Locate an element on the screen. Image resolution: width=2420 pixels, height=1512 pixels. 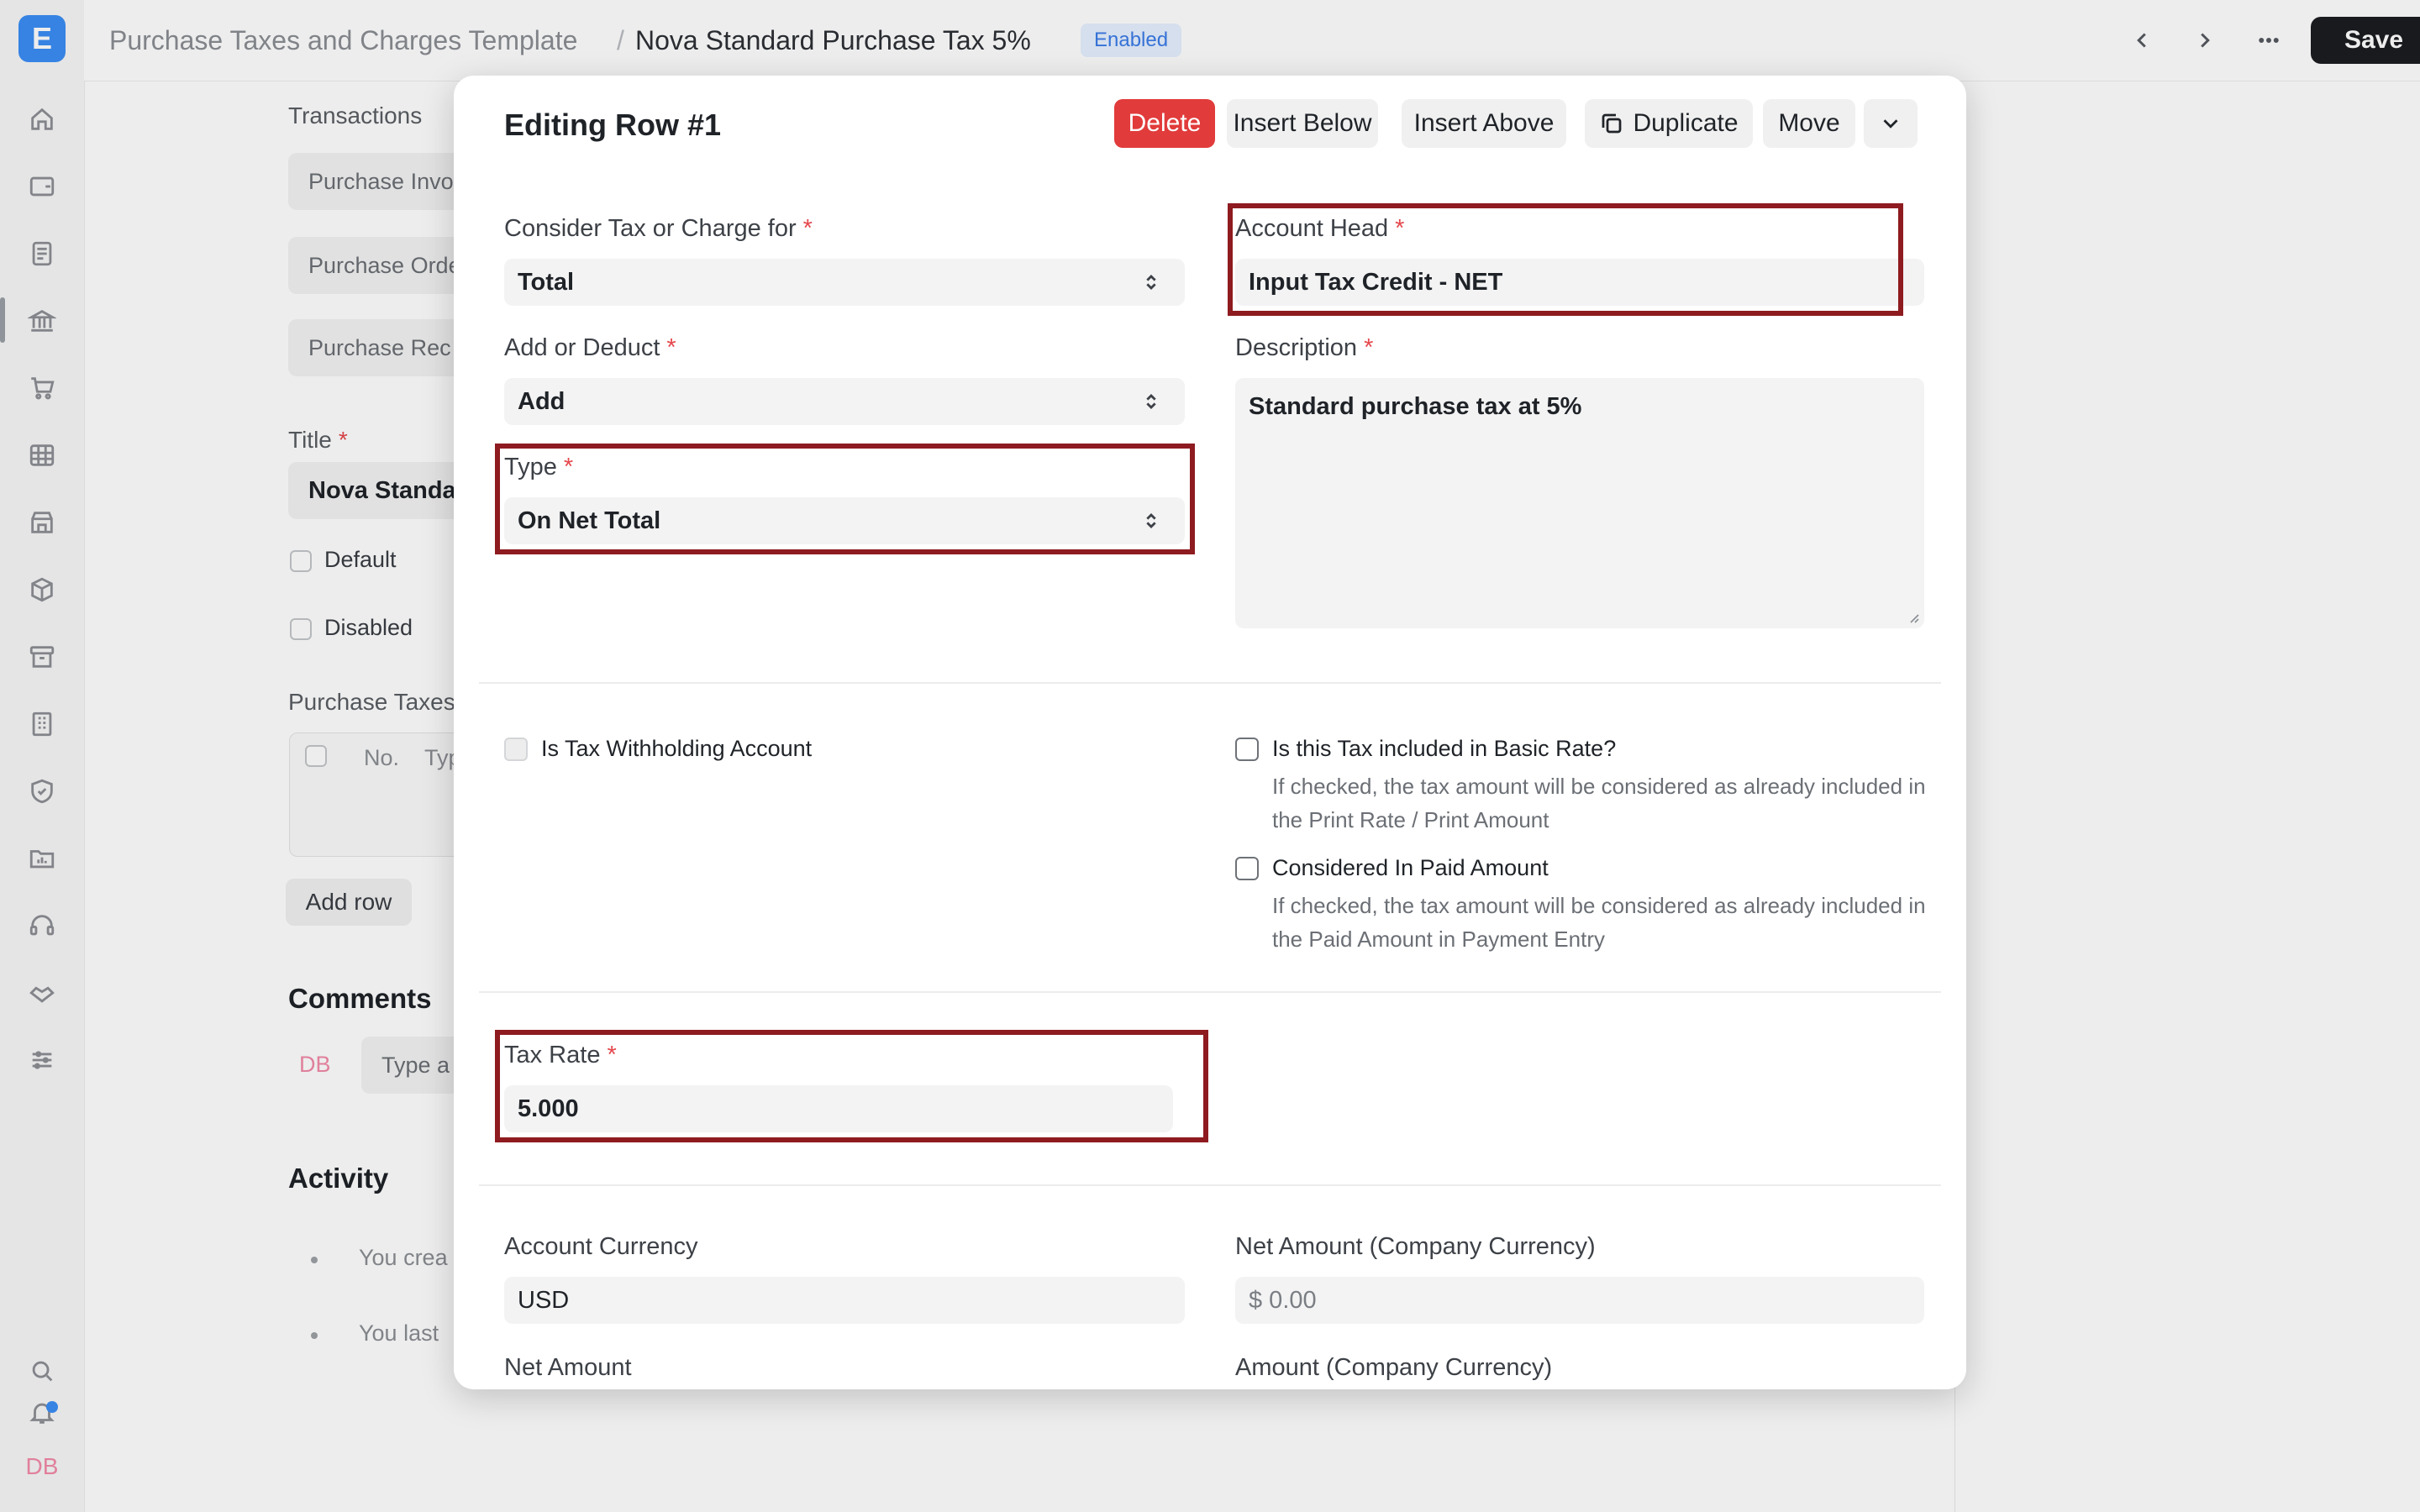
delete-button: Delete is located at coordinates (1164, 123).